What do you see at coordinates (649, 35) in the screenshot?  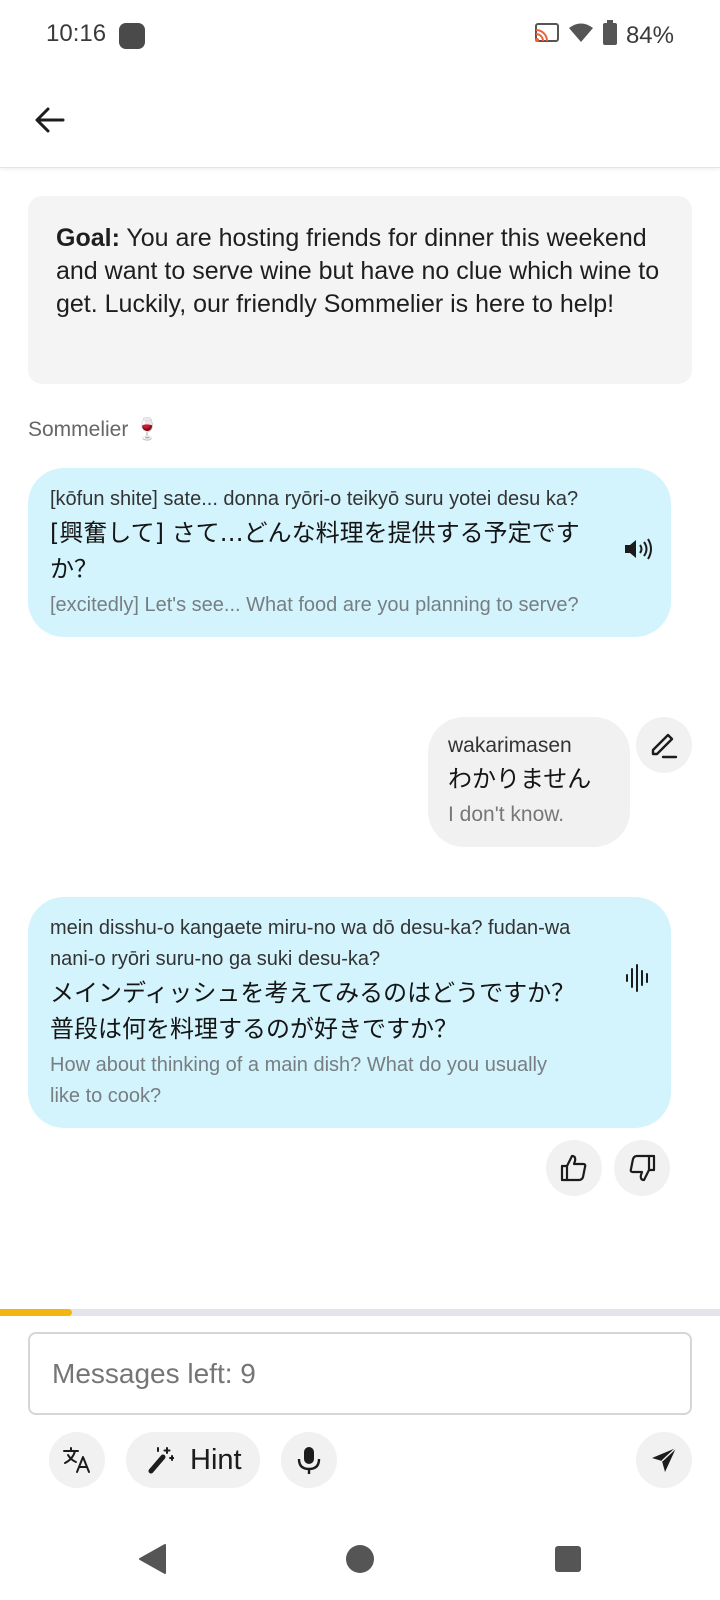 I see `battery-percent: 84%` at bounding box center [649, 35].